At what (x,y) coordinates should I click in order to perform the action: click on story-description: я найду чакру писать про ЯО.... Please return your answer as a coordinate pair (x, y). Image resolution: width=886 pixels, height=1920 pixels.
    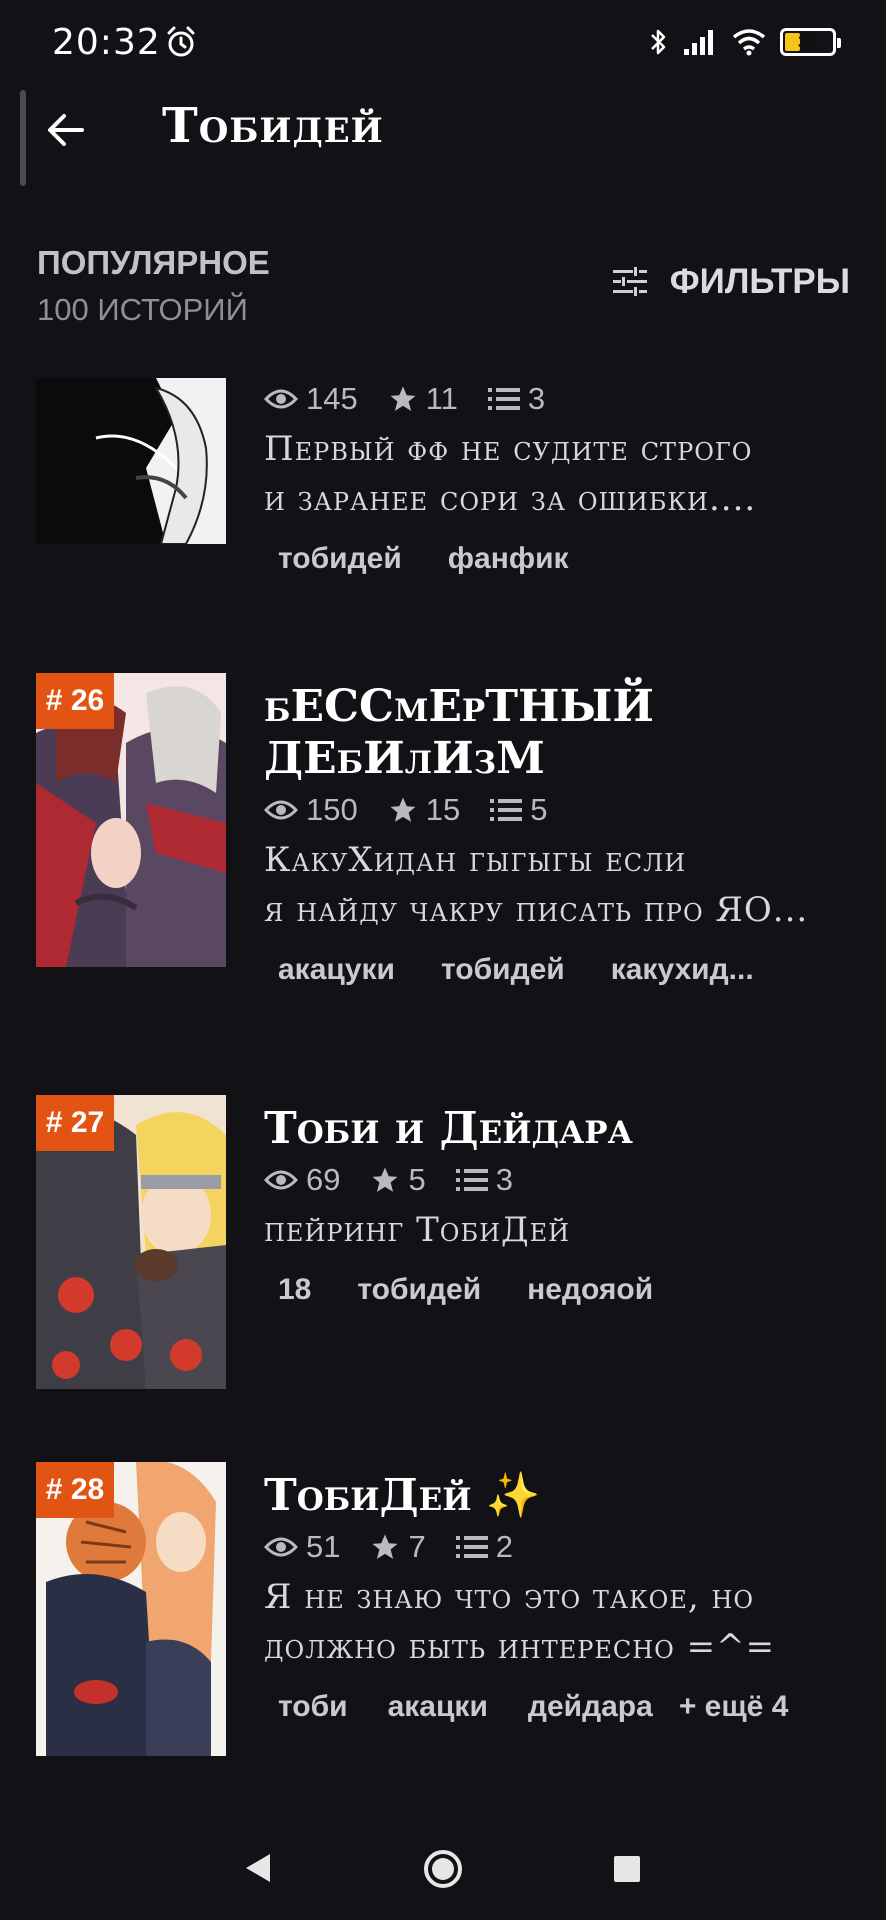
    Looking at the image, I should click on (536, 910).